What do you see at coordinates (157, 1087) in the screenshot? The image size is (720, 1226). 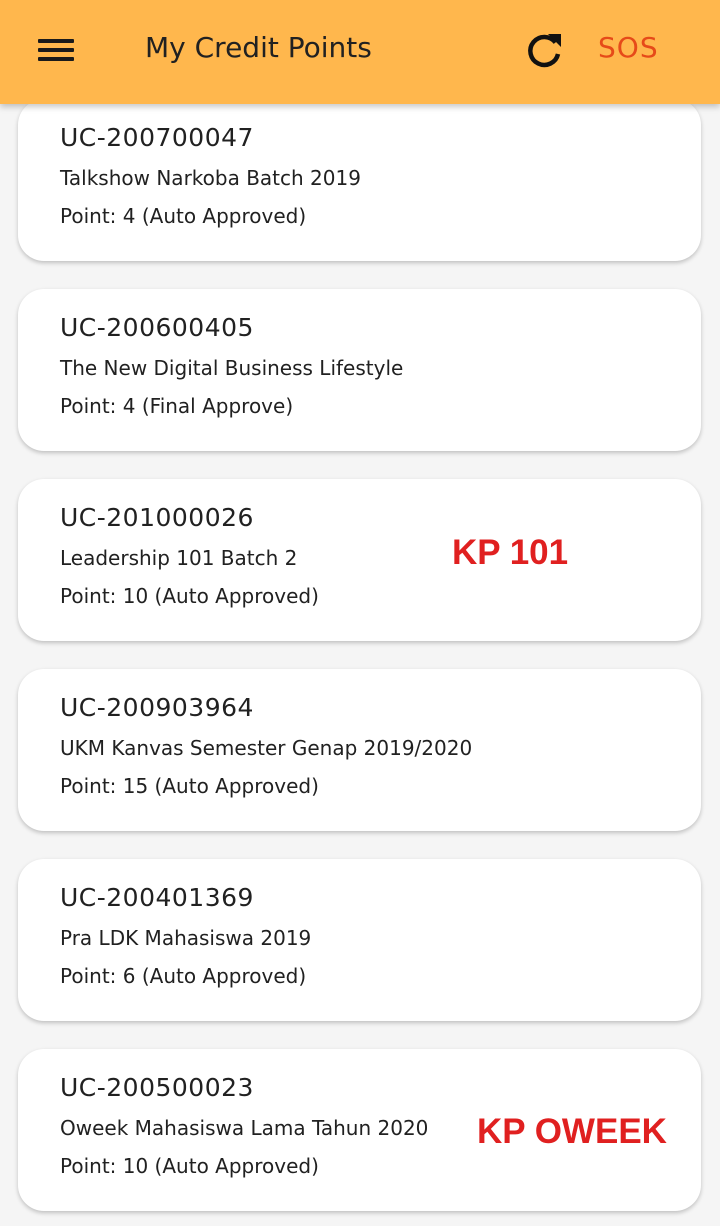 I see `credit-code: UC-200500023` at bounding box center [157, 1087].